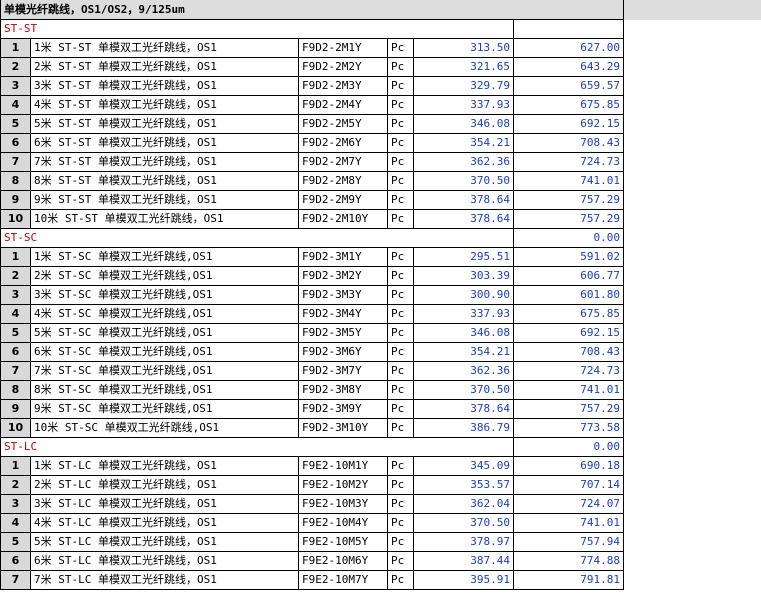  Describe the element at coordinates (343, 105) in the screenshot. I see `product-code: F9D2-2M4Y` at that location.